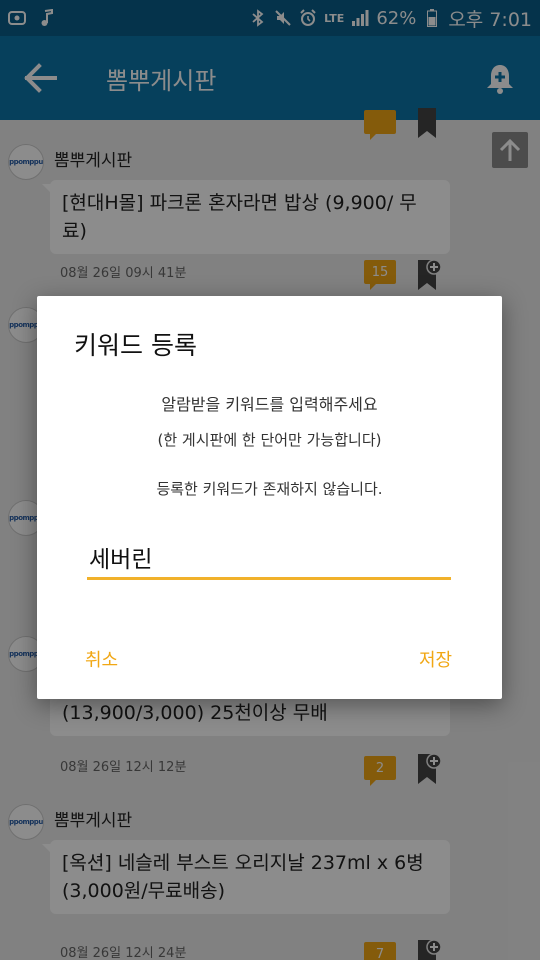 This screenshot has width=540, height=960. Describe the element at coordinates (269, 558) in the screenshot. I see `keyword-input` at that location.